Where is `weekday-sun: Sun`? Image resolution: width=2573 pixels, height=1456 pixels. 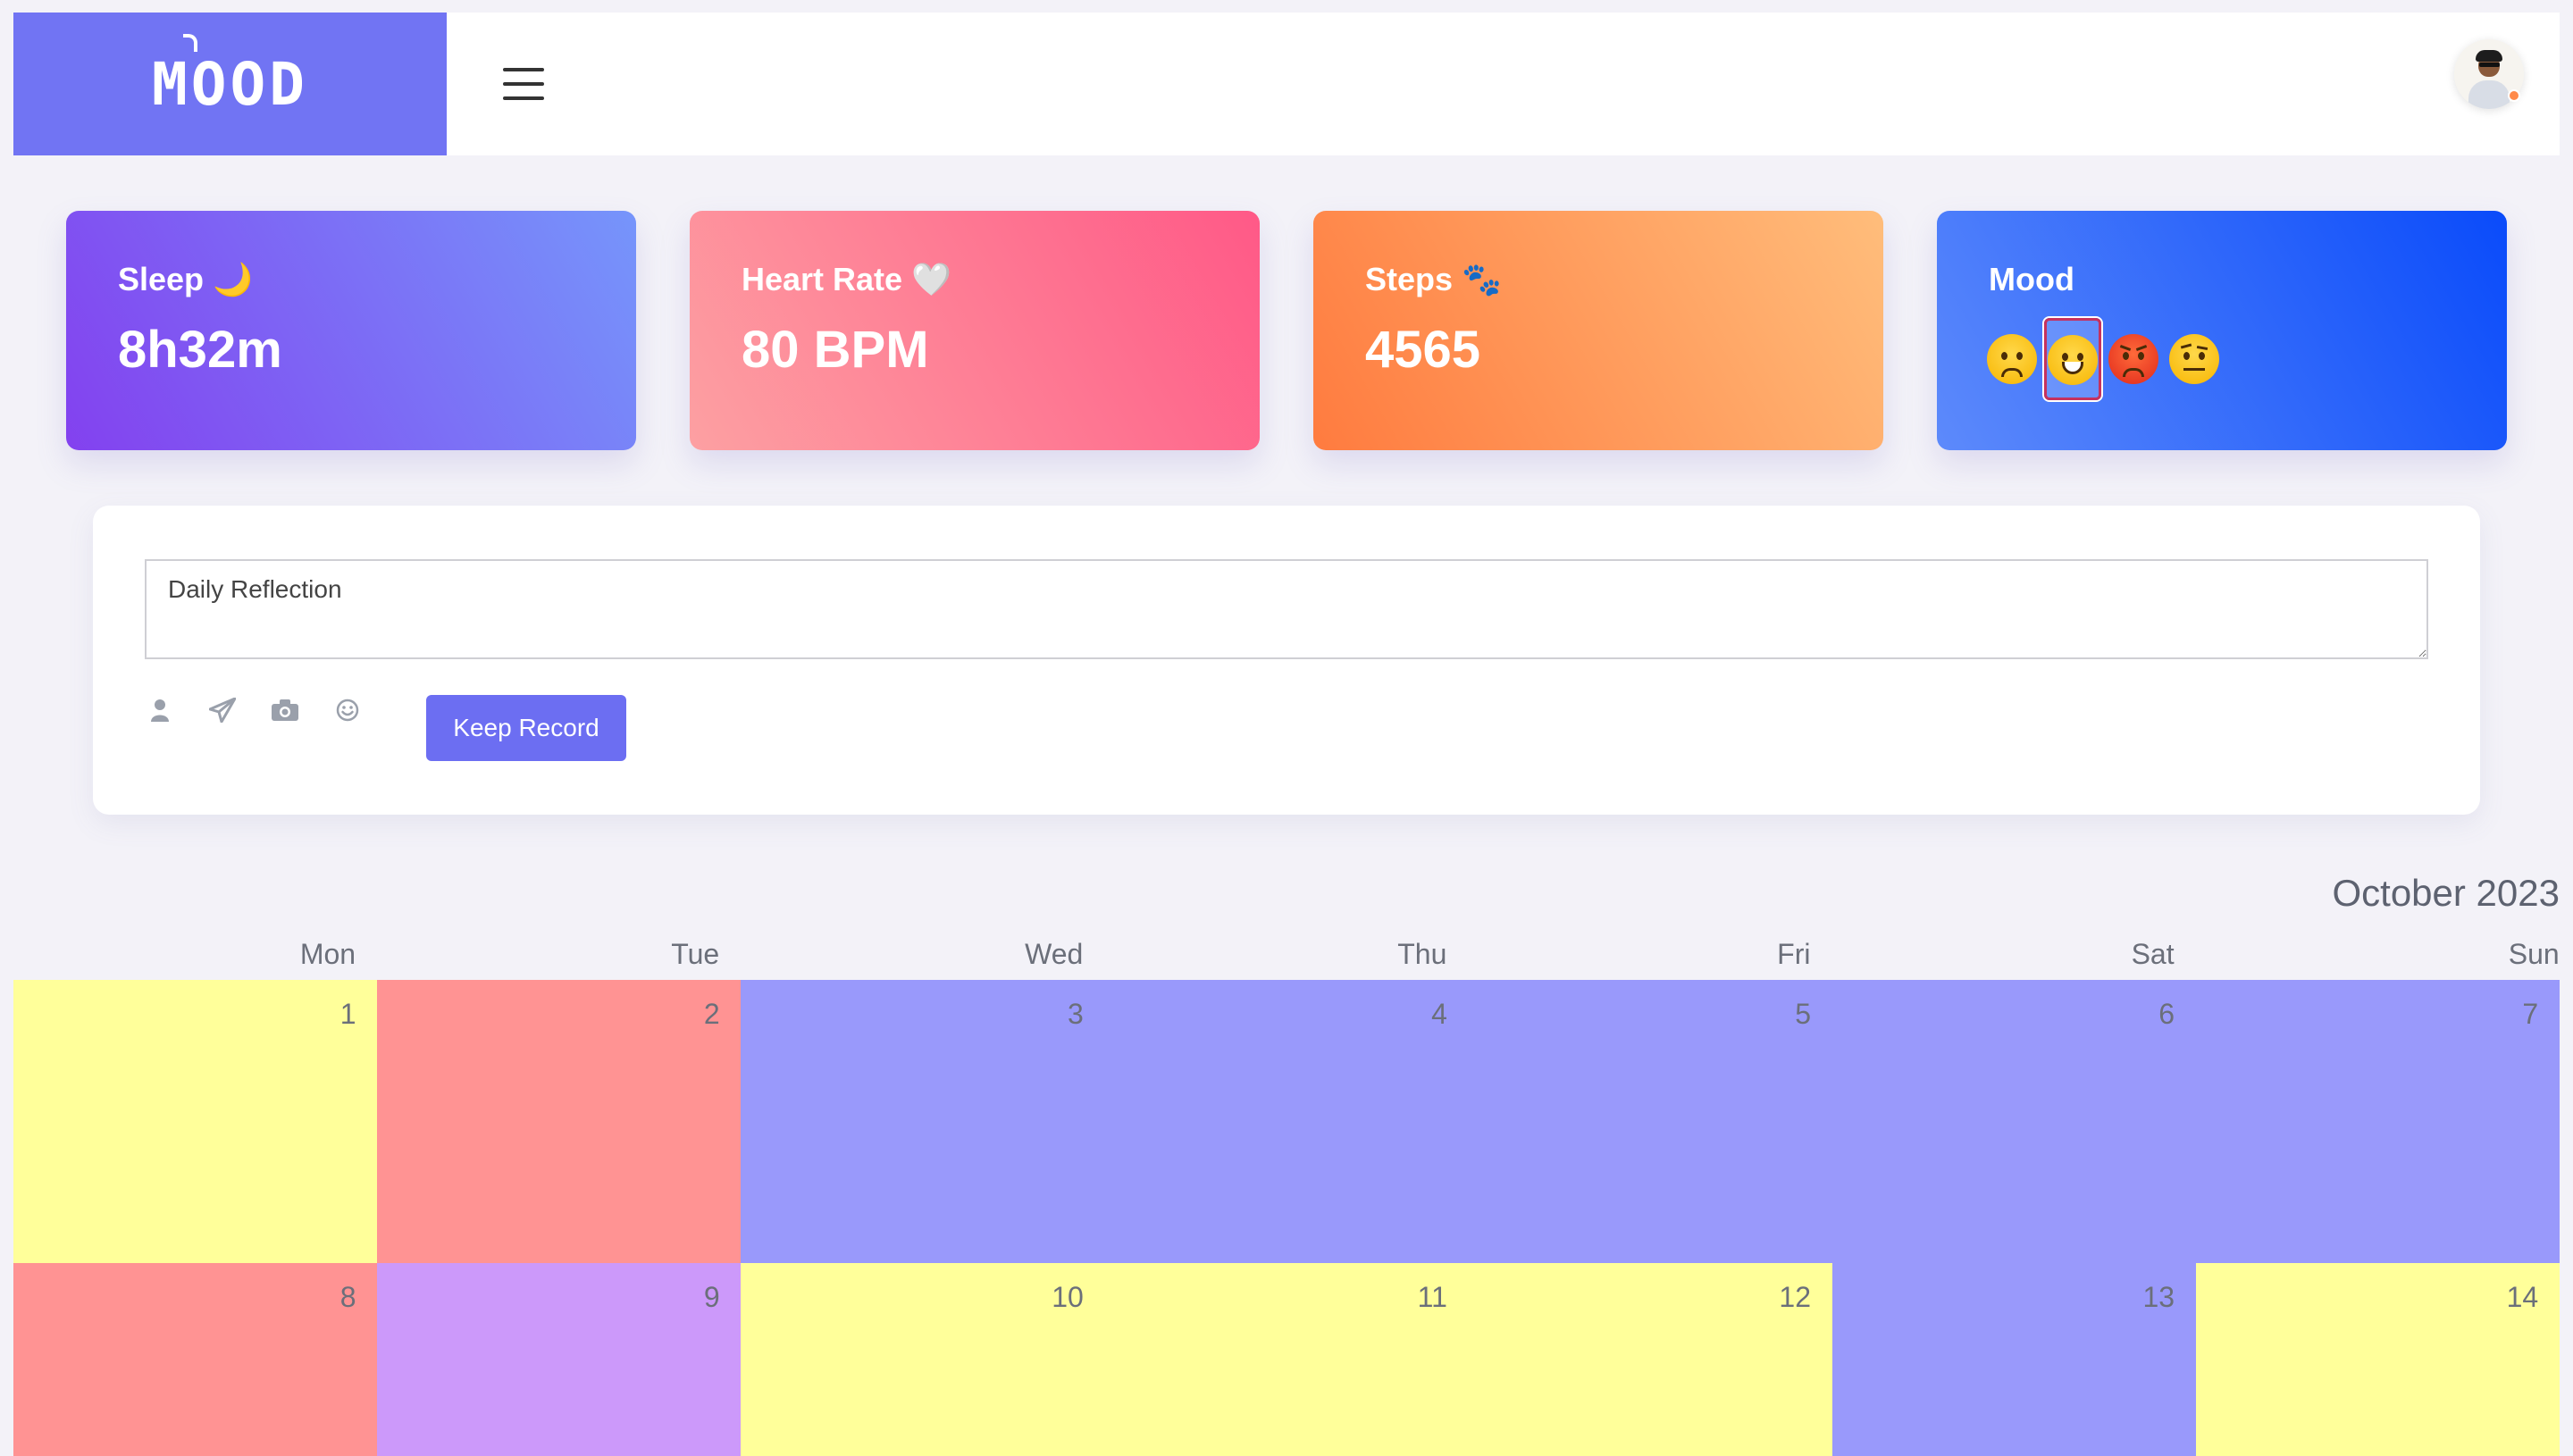 weekday-sun: Sun is located at coordinates (2534, 954).